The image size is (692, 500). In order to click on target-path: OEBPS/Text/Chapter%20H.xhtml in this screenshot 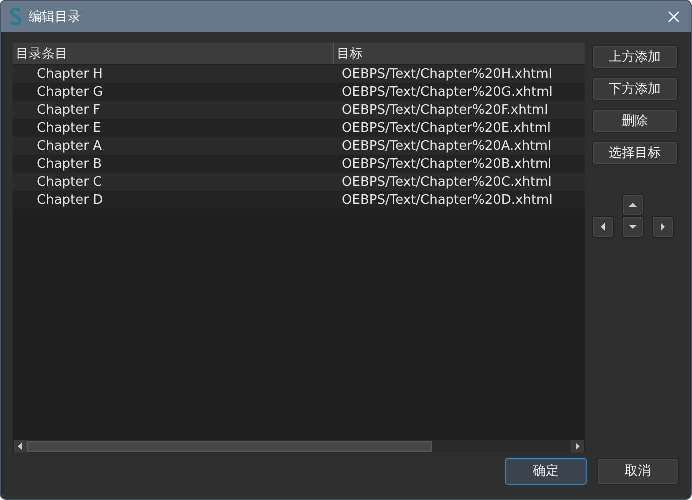, I will do `click(446, 74)`.